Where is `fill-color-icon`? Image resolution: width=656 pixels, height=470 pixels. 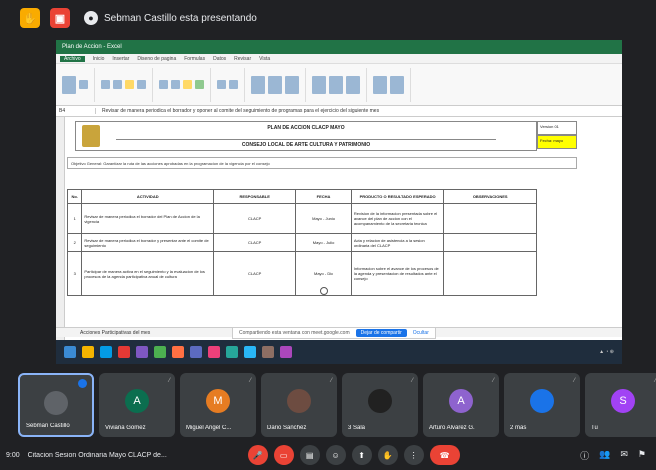 fill-color-icon is located at coordinates (129, 84).